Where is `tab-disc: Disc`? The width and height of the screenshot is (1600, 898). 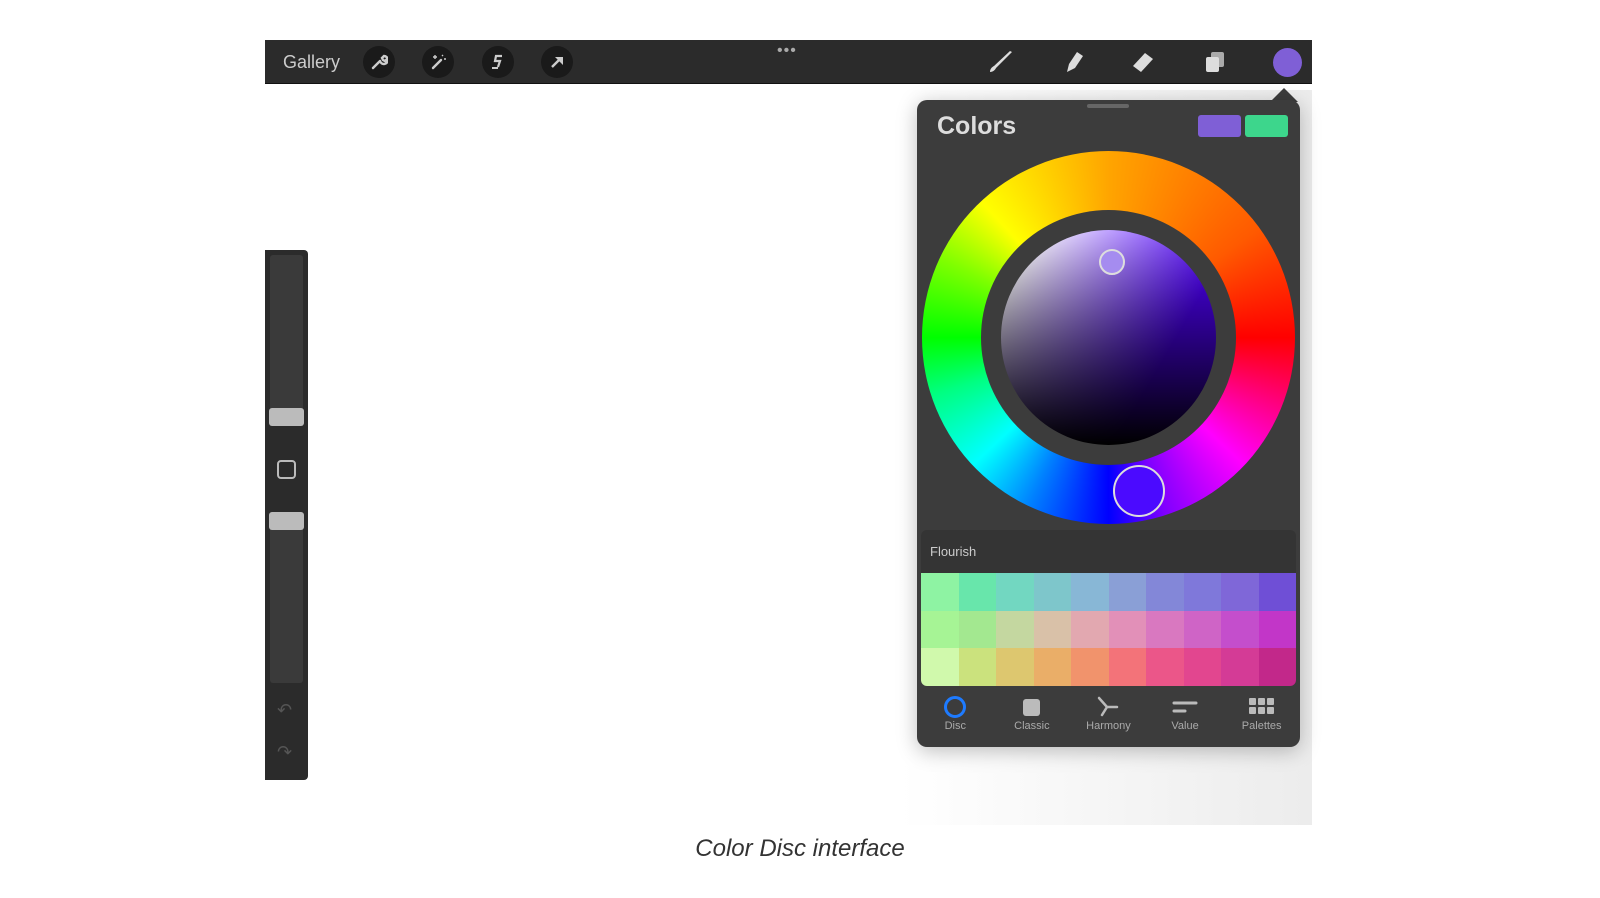 tab-disc: Disc is located at coordinates (955, 719).